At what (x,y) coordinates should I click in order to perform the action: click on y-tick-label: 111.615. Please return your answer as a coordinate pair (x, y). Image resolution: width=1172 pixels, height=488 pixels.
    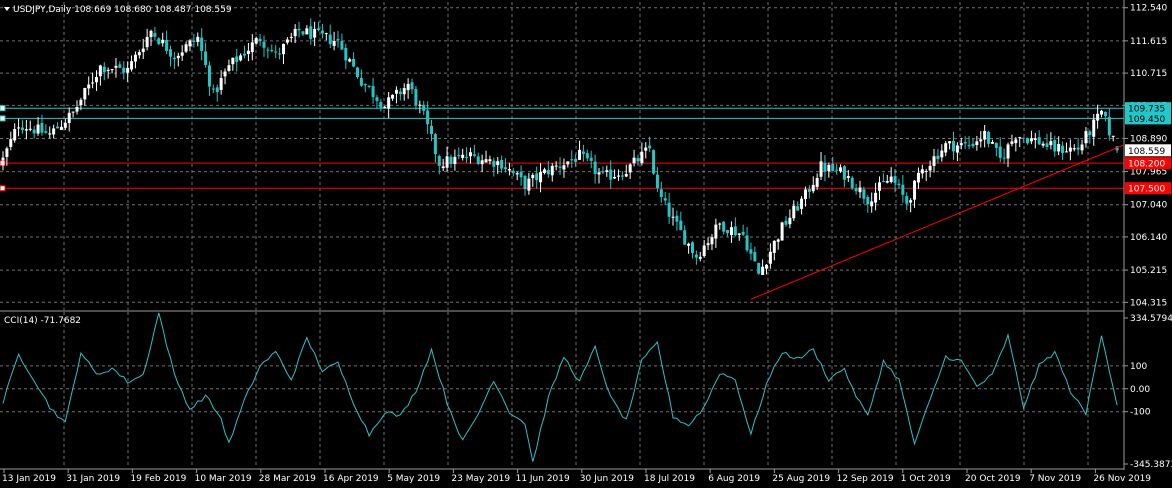
    Looking at the image, I should click on (1148, 42).